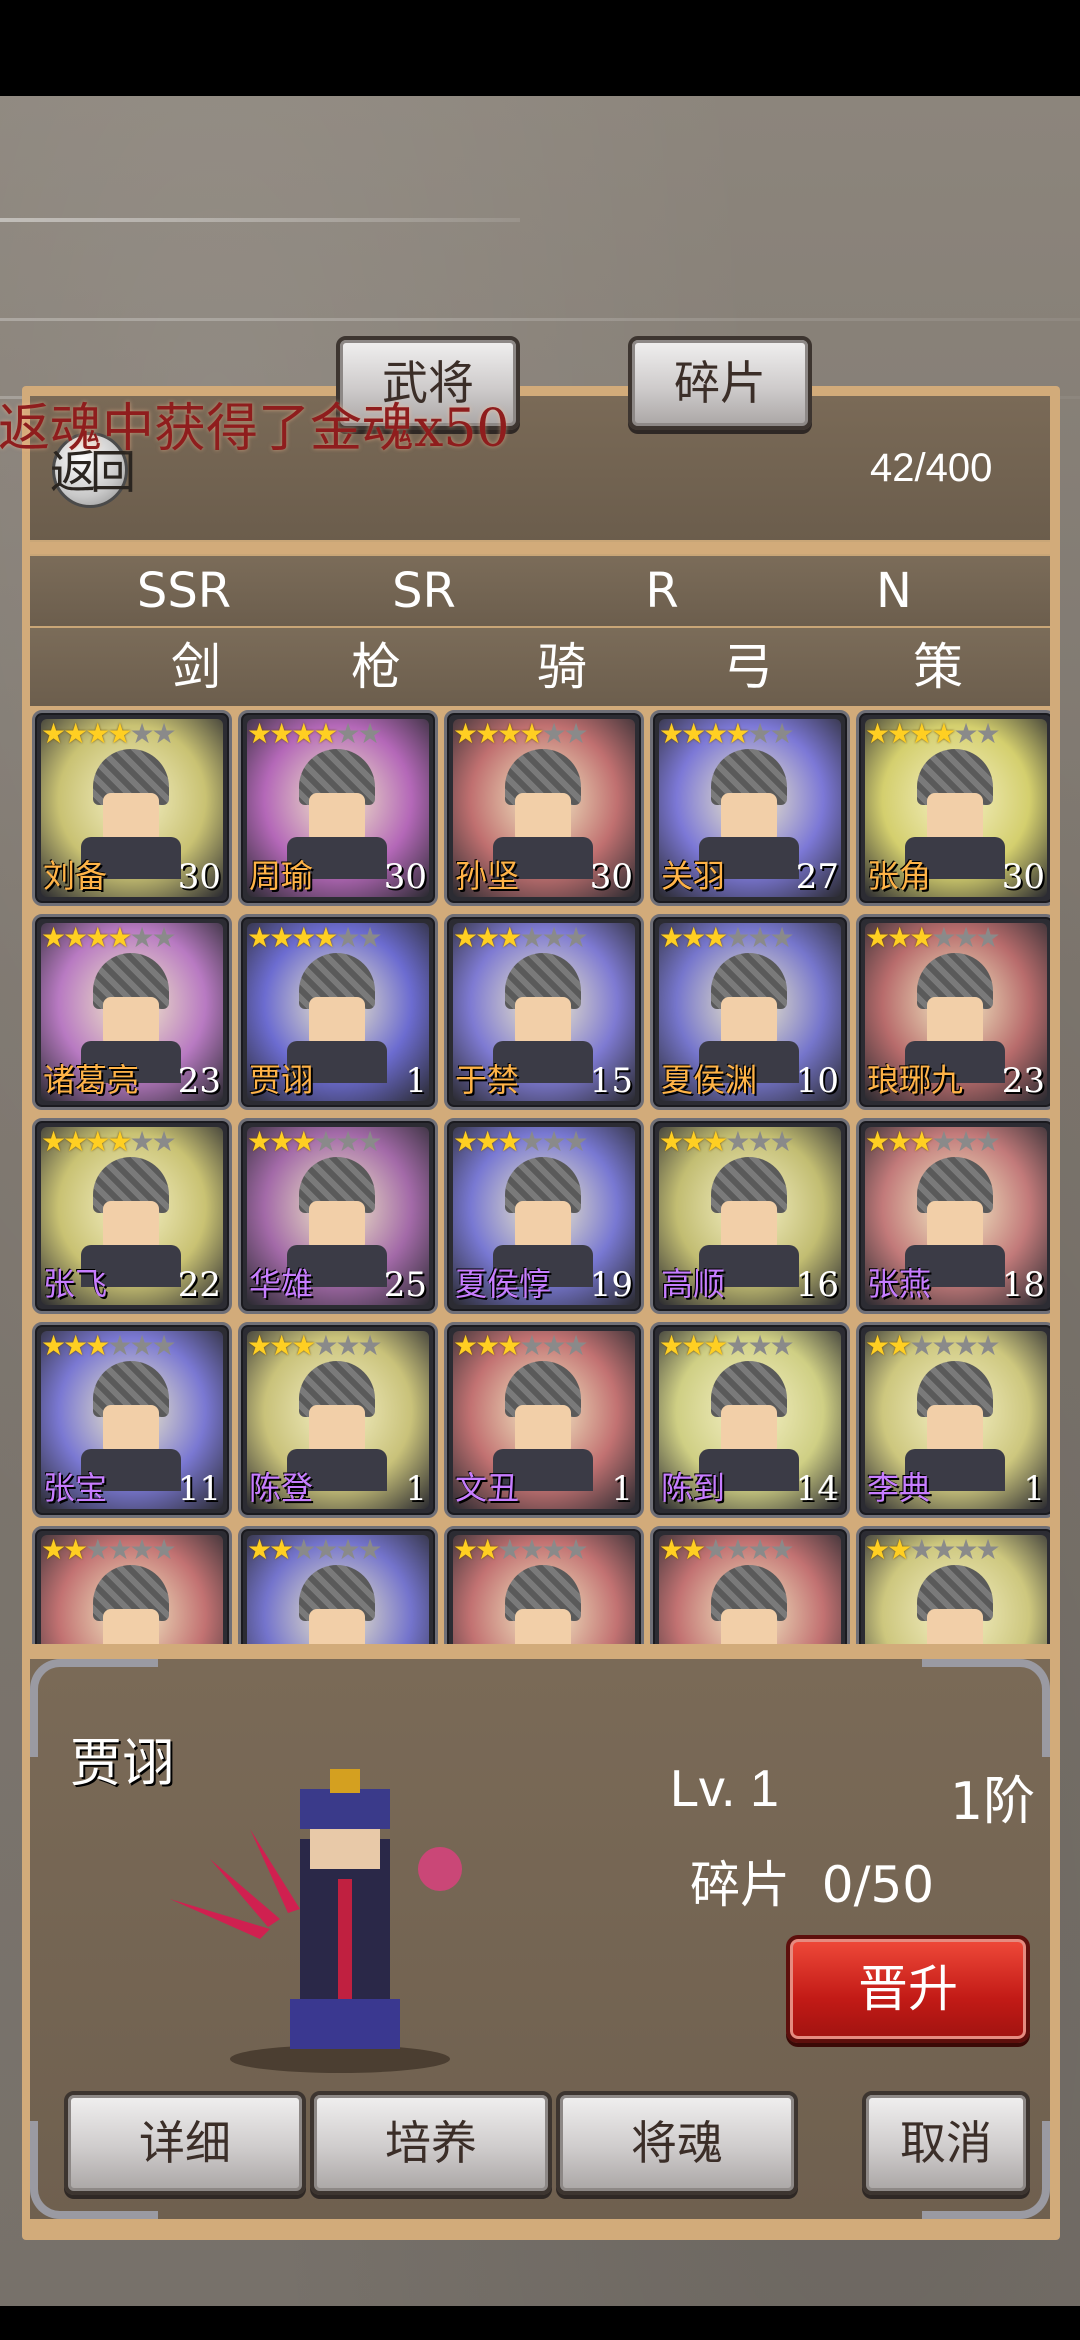 The width and height of the screenshot is (1080, 2340). What do you see at coordinates (132, 808) in the screenshot?
I see `general-card: ★★★★★★ 刘备 30` at bounding box center [132, 808].